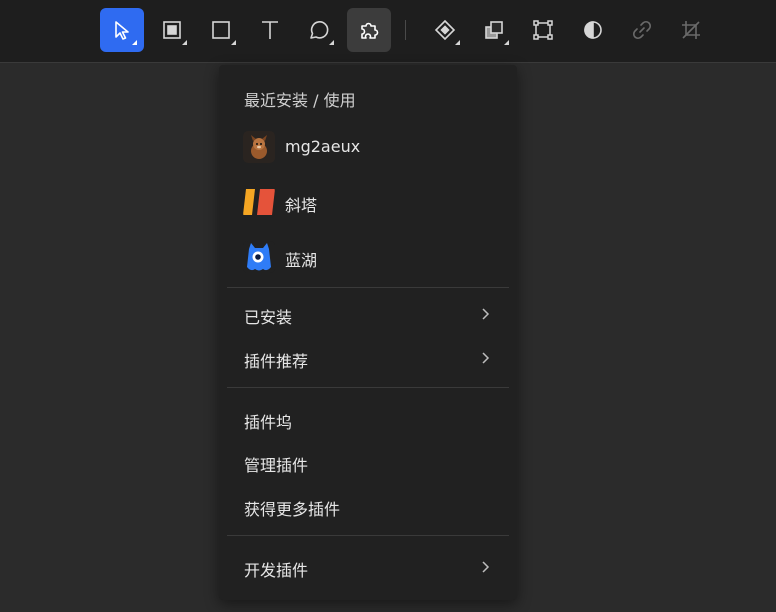  Describe the element at coordinates (292, 509) in the screenshot. I see `get-more-plugins-label: 获得更多插件` at that location.